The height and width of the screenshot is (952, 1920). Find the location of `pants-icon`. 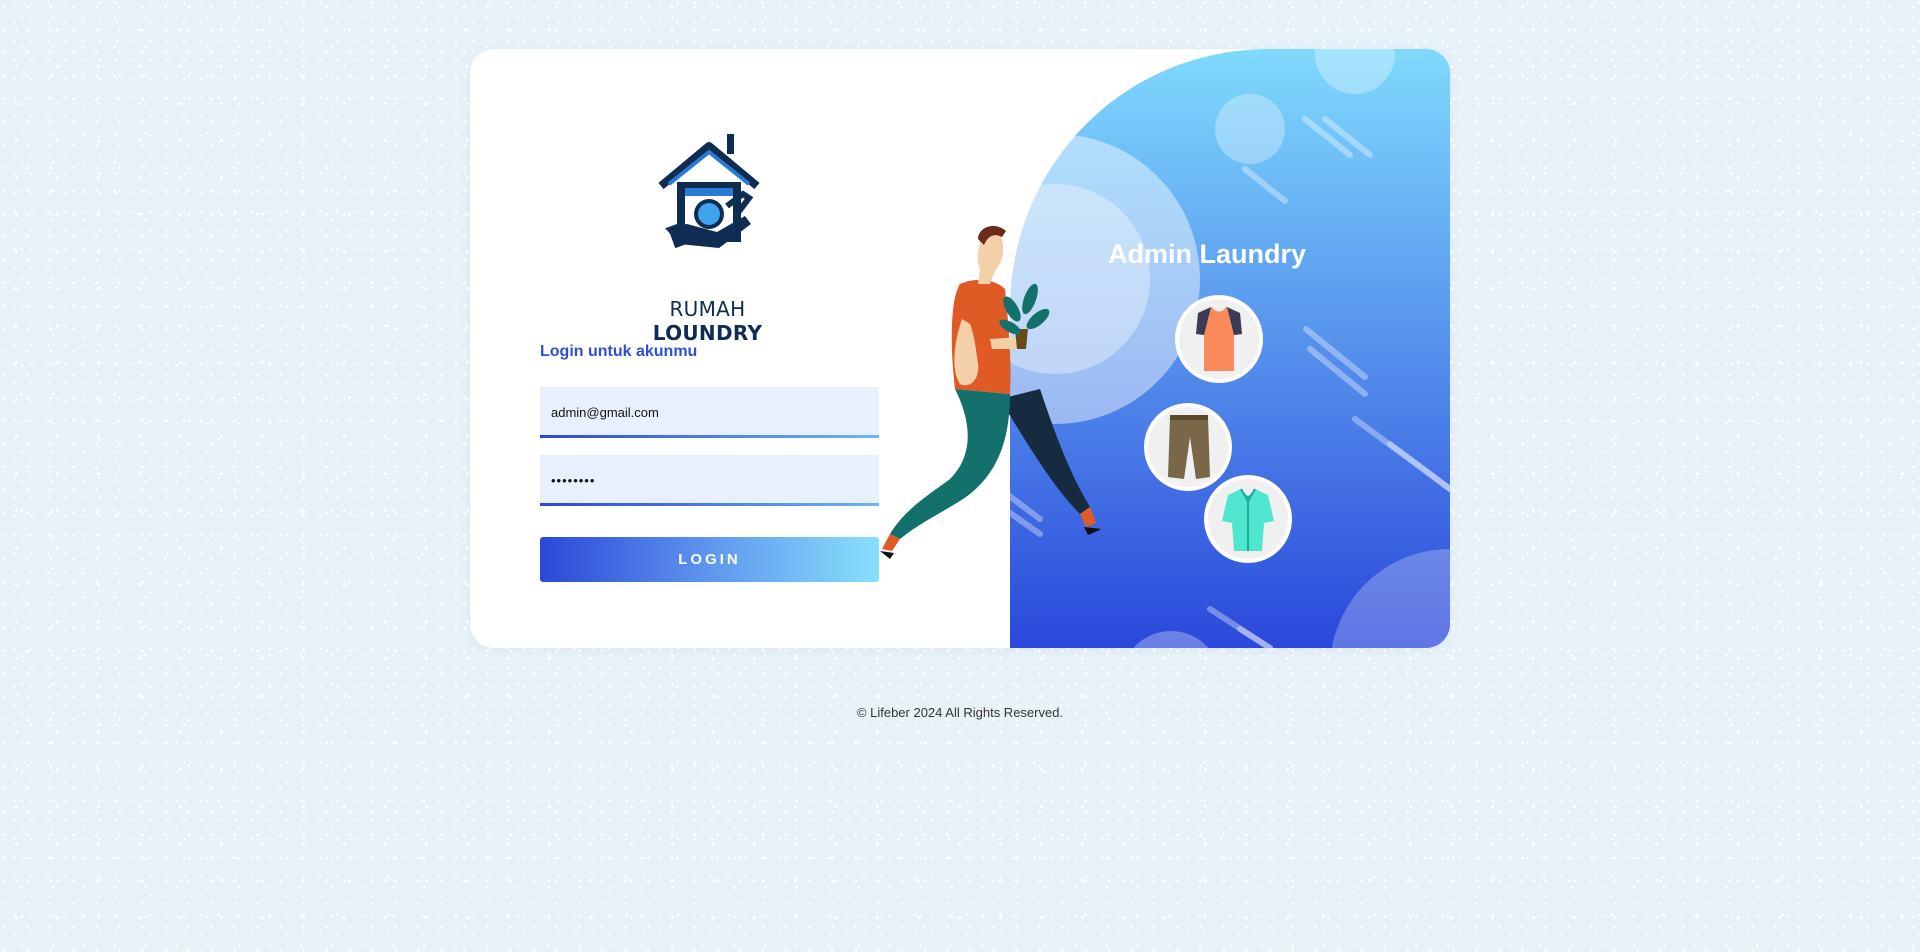

pants-icon is located at coordinates (1188, 447).